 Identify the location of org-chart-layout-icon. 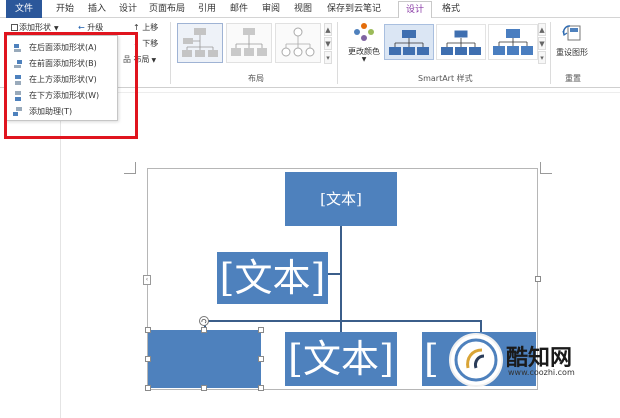
(200, 42).